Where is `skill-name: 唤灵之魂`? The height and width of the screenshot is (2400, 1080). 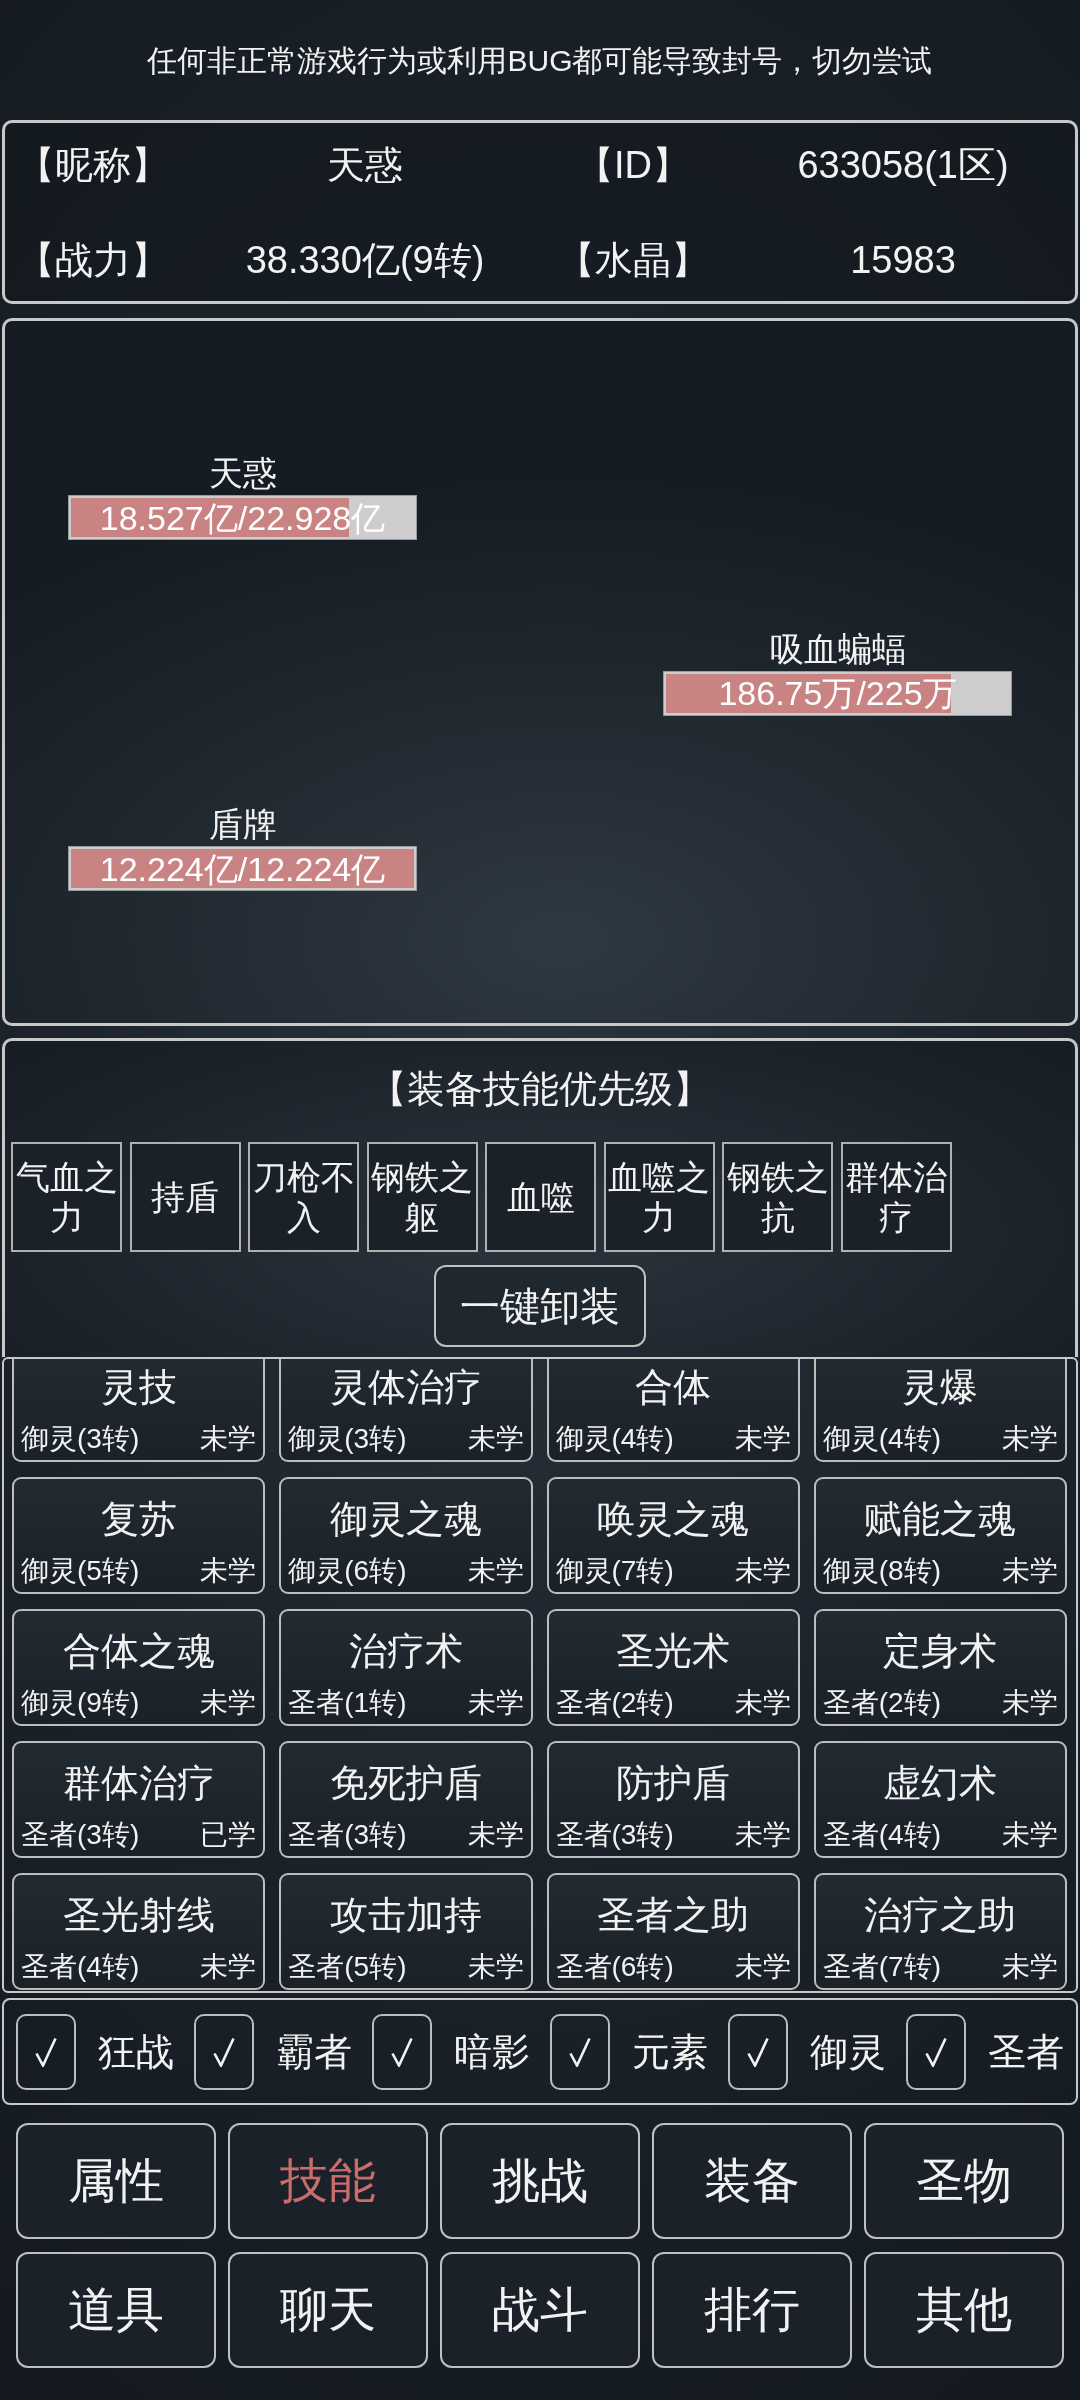
skill-name: 唤灵之魂 is located at coordinates (673, 1519).